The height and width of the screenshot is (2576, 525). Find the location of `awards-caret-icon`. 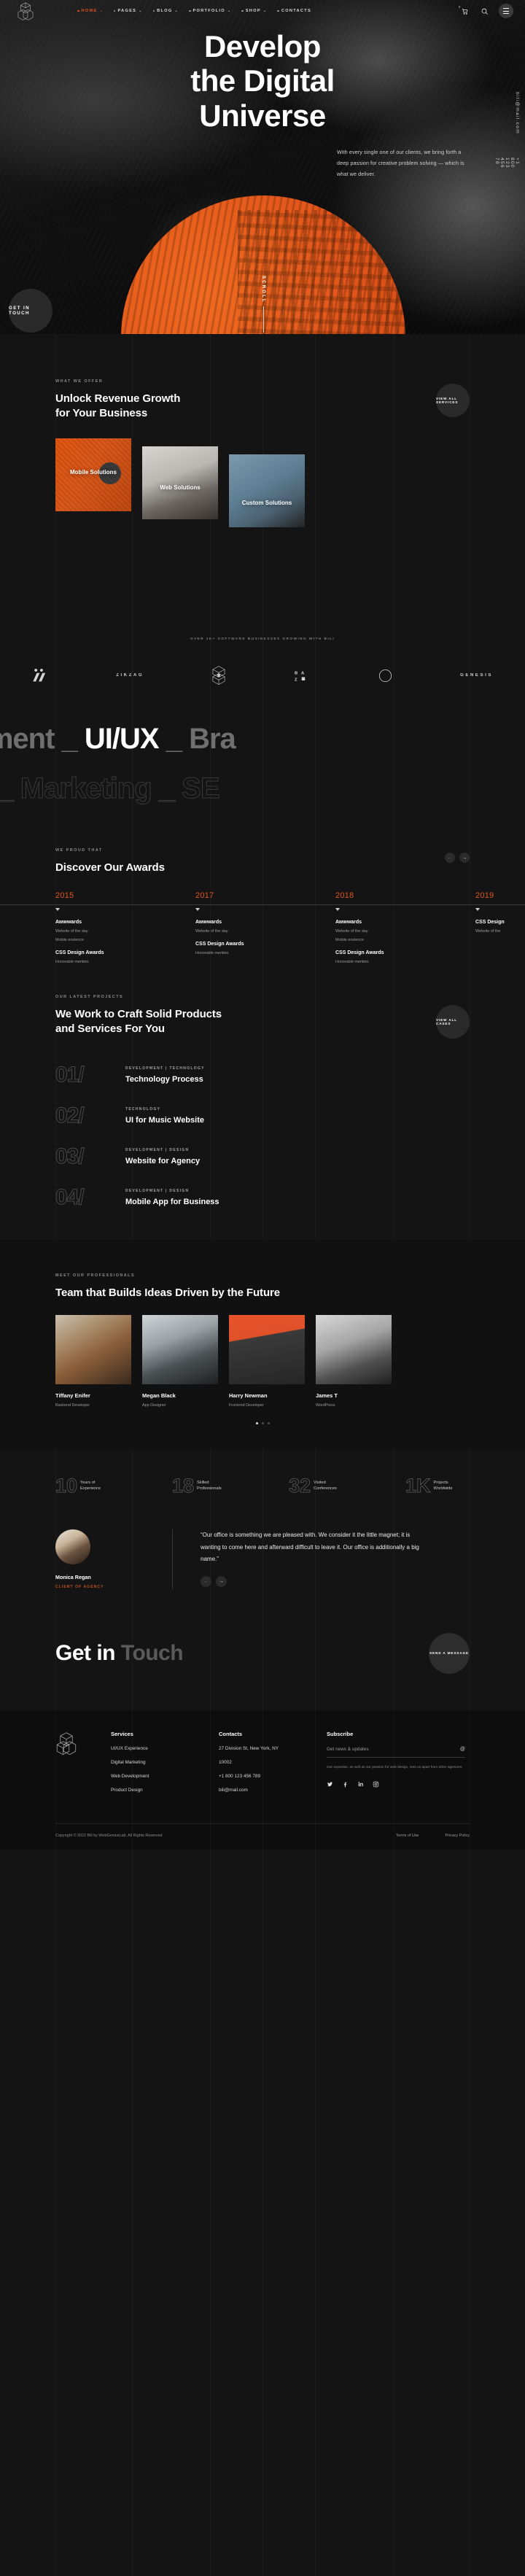

awards-caret-icon is located at coordinates (337, 909).